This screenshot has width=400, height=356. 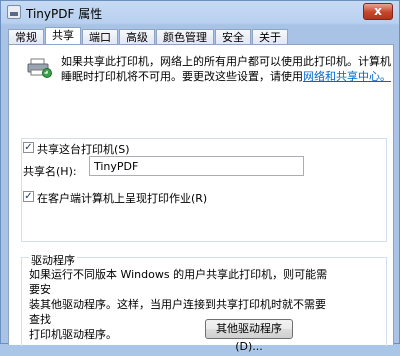 I want to click on info-line-1: 如果共享此打印机，网络上的所有用户都可以使用此打印机。计算机, so click(x=226, y=61).